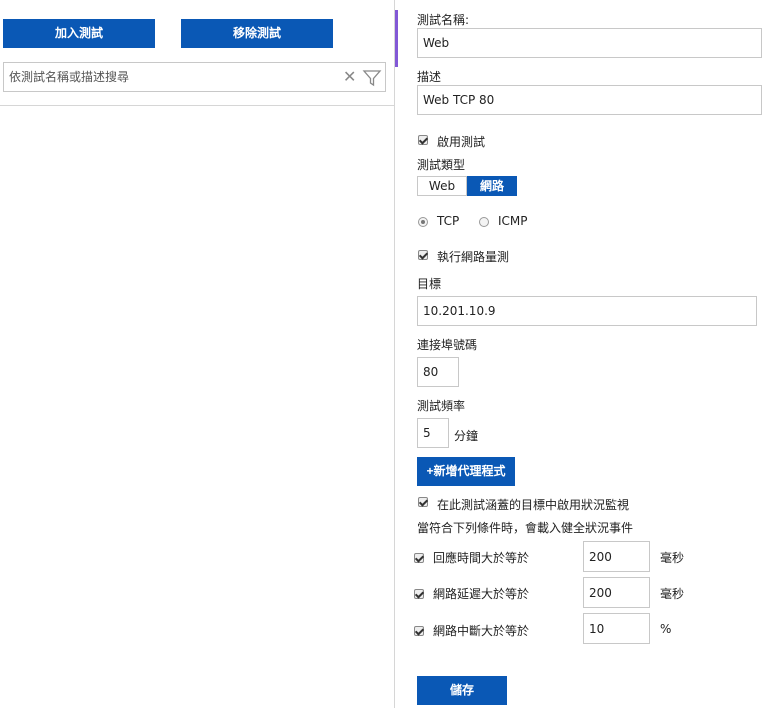 Image resolution: width=767 pixels, height=708 pixels. I want to click on health-monitor-checkbox, so click(423, 502).